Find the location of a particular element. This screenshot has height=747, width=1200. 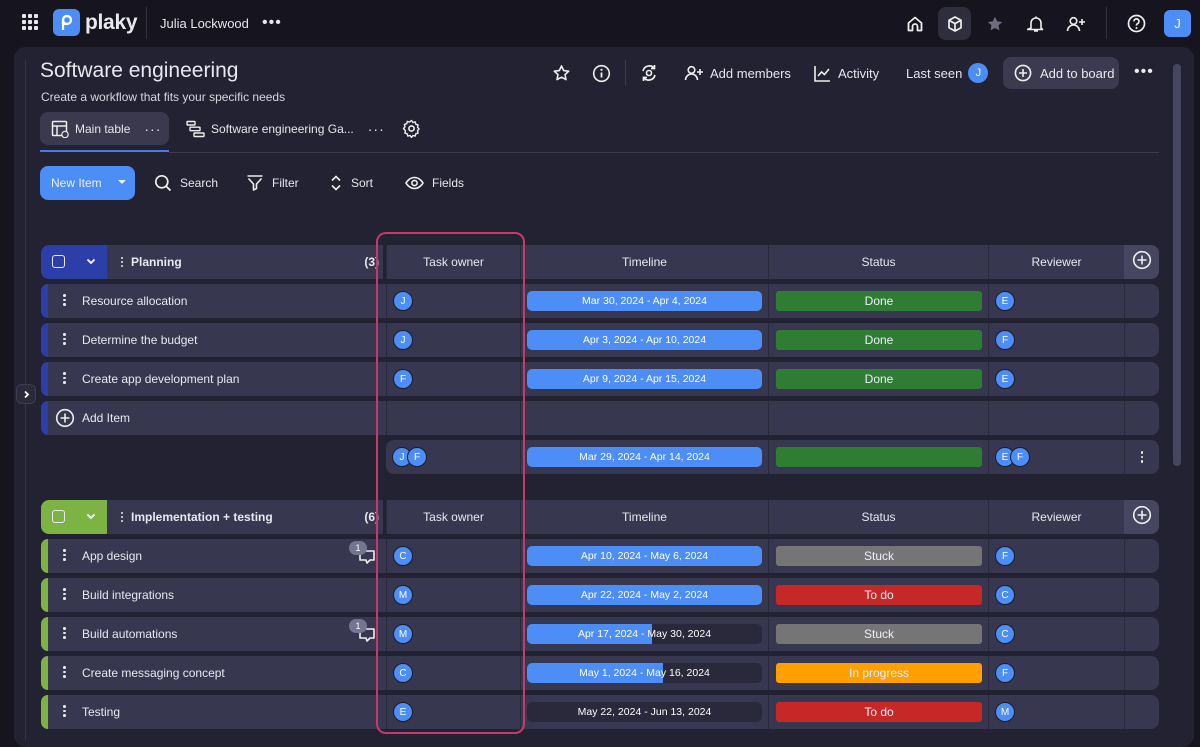

filter-button: Filter is located at coordinates (272, 183).